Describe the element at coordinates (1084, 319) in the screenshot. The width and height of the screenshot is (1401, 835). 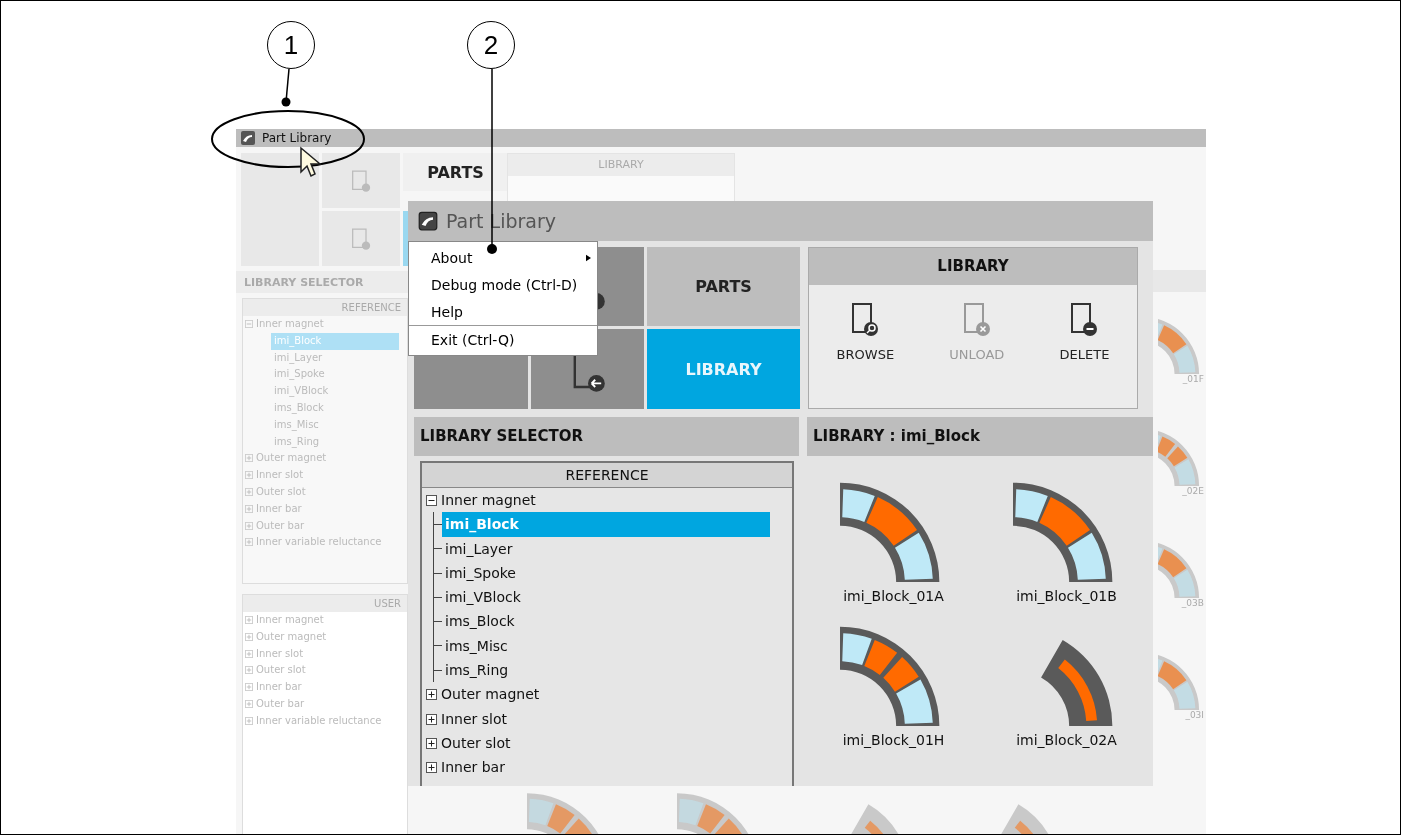
I see `document-minus-icon` at that location.